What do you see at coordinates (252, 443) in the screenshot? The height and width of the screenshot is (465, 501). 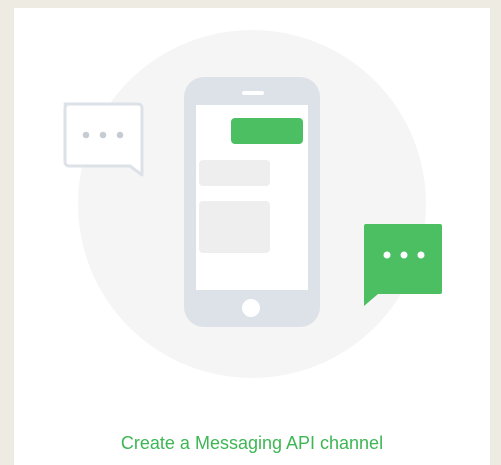 I see `create-messaging-api-channel-link: Create a Messaging API channel` at bounding box center [252, 443].